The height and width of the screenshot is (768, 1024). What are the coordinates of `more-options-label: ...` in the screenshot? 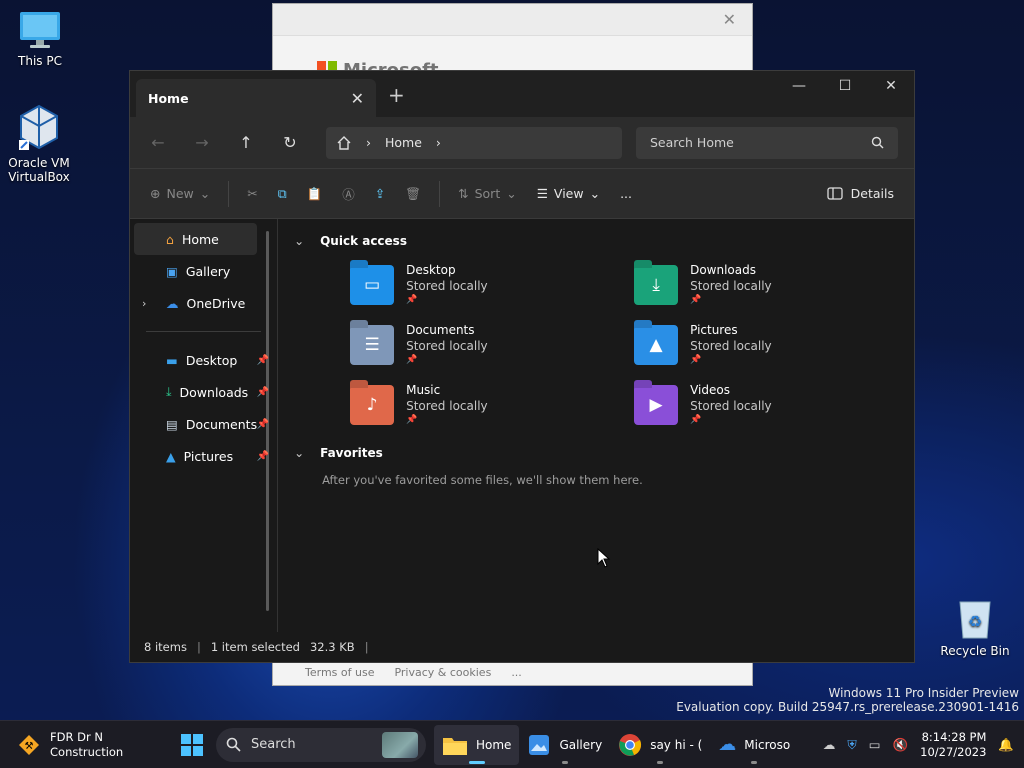 It's located at (626, 193).